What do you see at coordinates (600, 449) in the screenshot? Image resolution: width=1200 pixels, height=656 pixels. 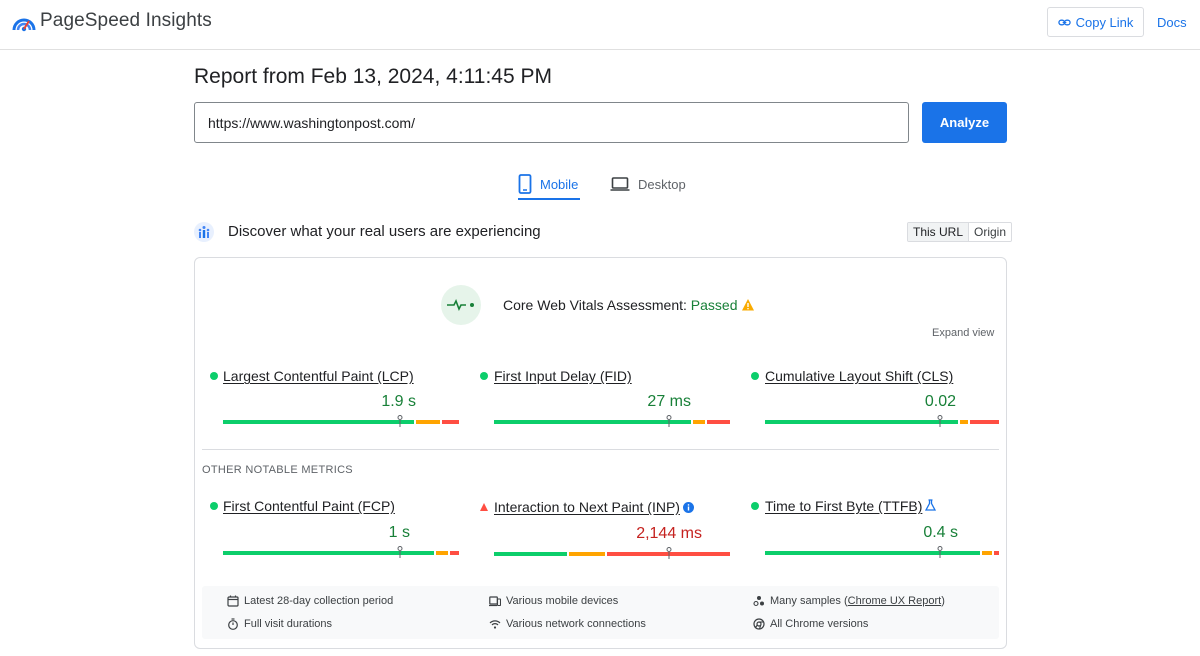 I see `section-divider` at bounding box center [600, 449].